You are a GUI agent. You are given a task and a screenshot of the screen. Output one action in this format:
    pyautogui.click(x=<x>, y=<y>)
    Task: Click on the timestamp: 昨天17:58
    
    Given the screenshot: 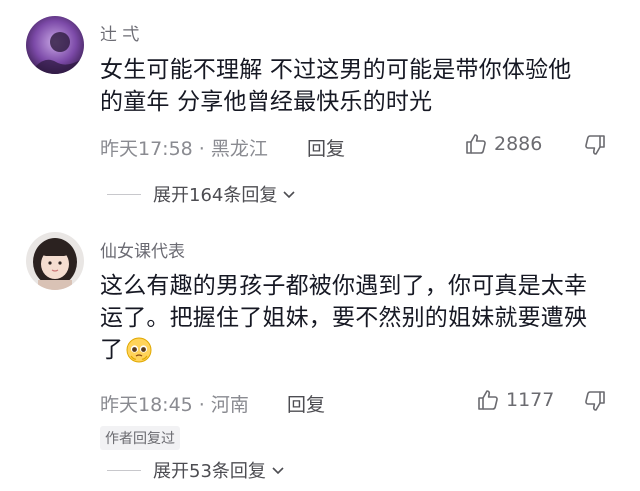 What is the action you would take?
    pyautogui.click(x=146, y=149)
    